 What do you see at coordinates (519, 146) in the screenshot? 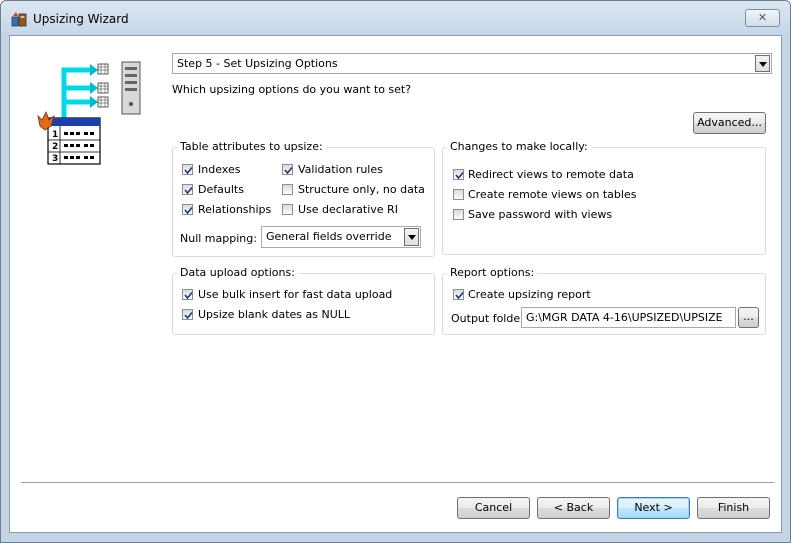
I see `local-changes-title: Changes to make locally:` at bounding box center [519, 146].